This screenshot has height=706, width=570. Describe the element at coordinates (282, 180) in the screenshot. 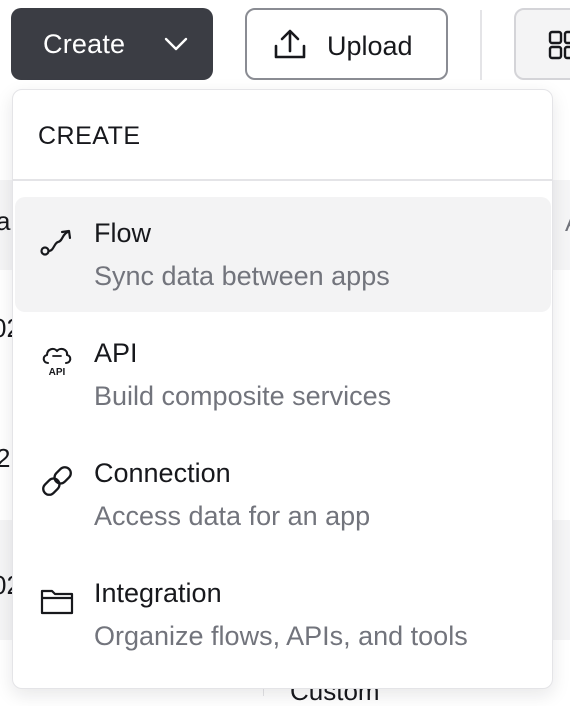

I see `menu-divider` at that location.